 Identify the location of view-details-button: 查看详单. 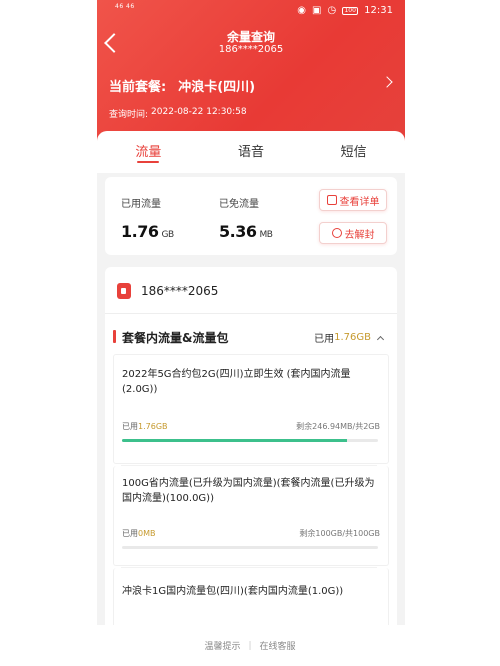
(353, 200).